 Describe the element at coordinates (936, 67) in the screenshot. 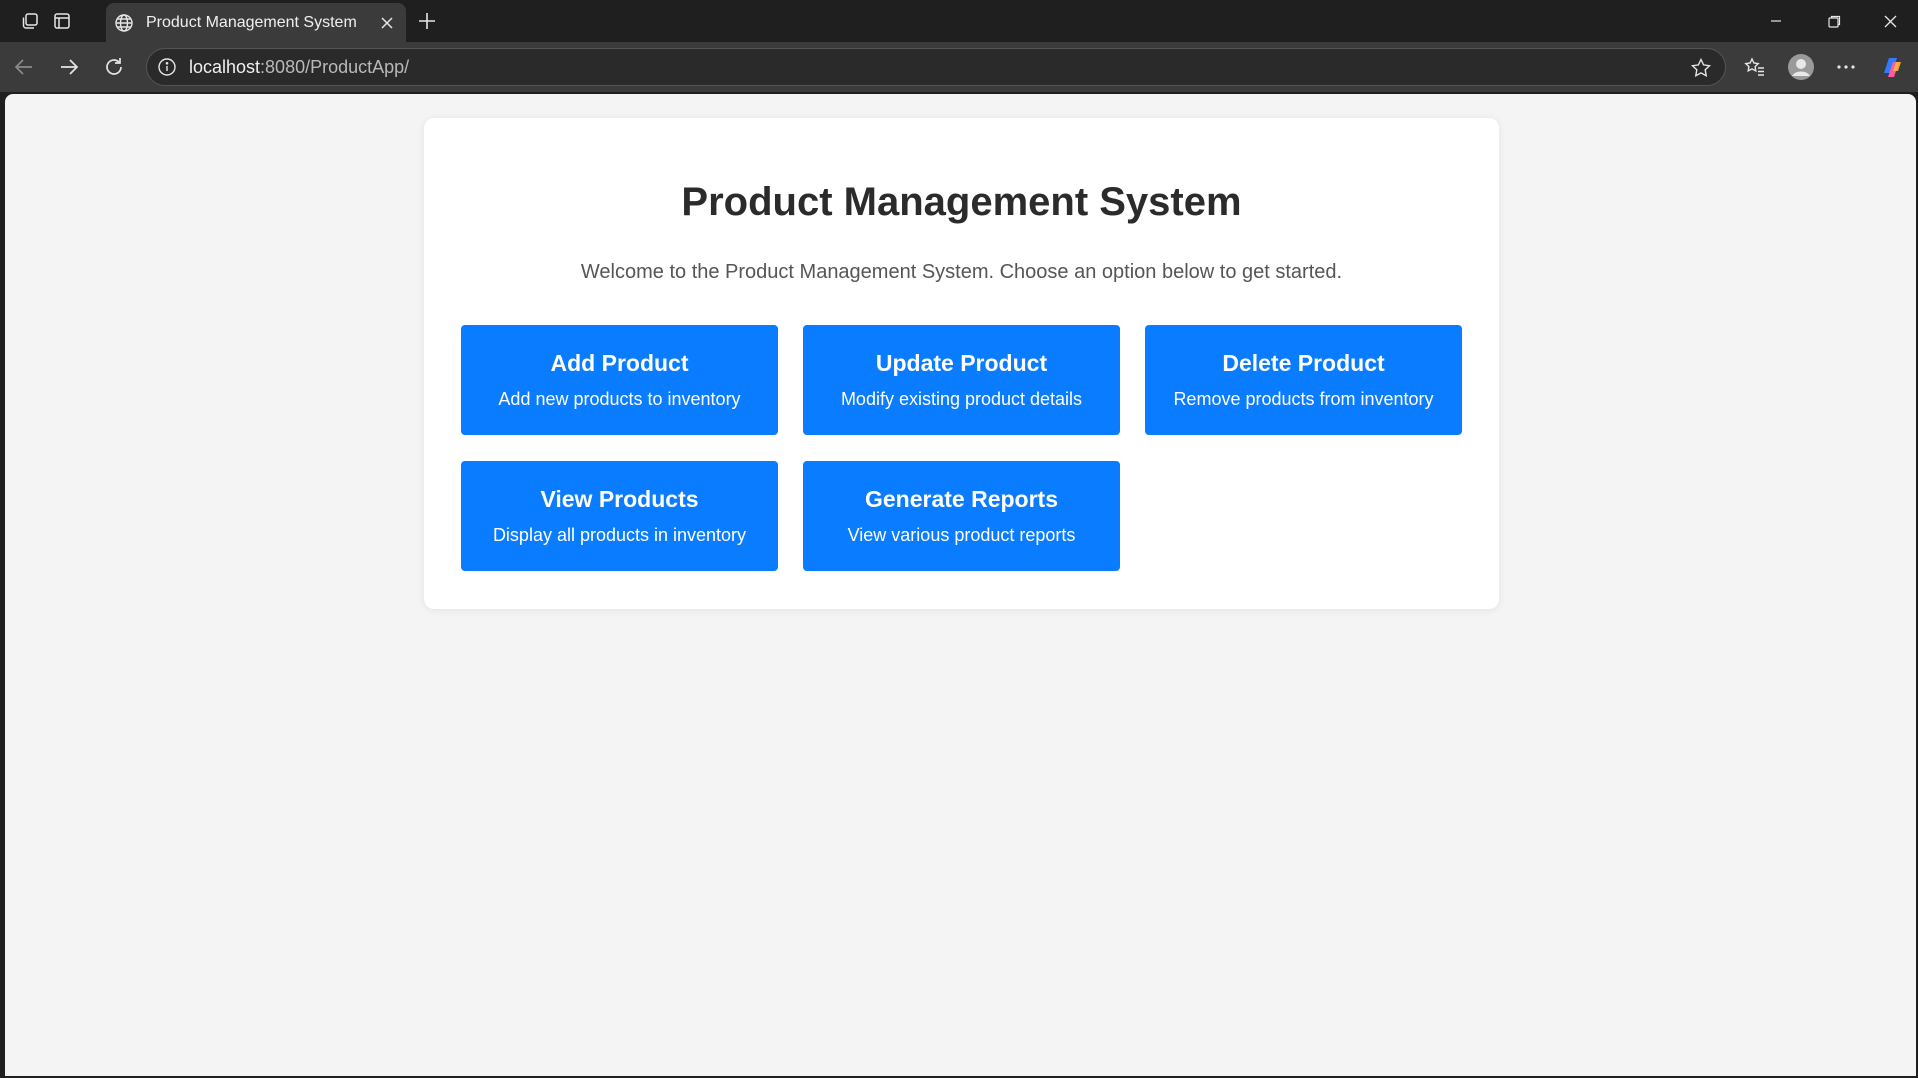

I see `address-bar: localhost:8080/ProductApp/` at that location.